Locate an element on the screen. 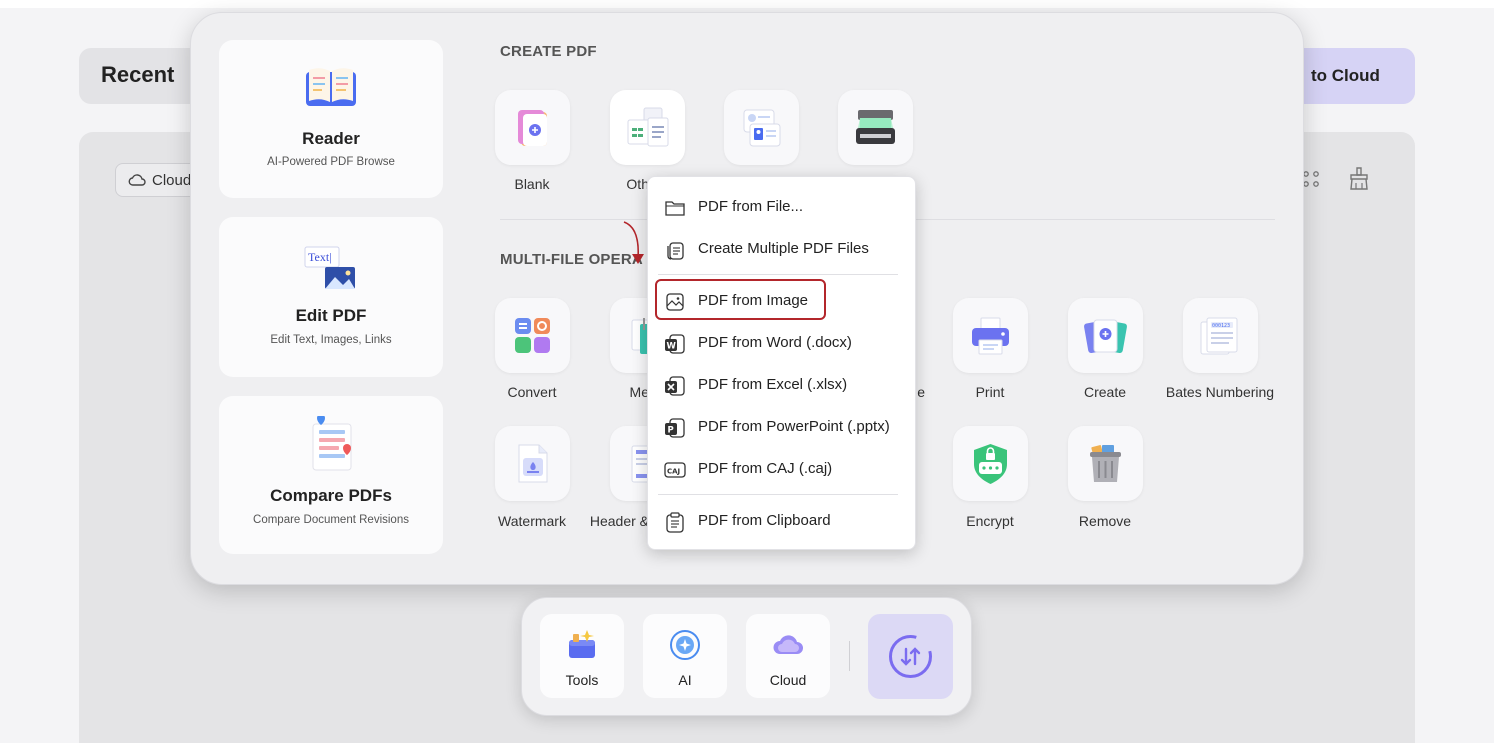 The image size is (1494, 743). other-documents-tool-label: Oth is located at coordinates (637, 184).